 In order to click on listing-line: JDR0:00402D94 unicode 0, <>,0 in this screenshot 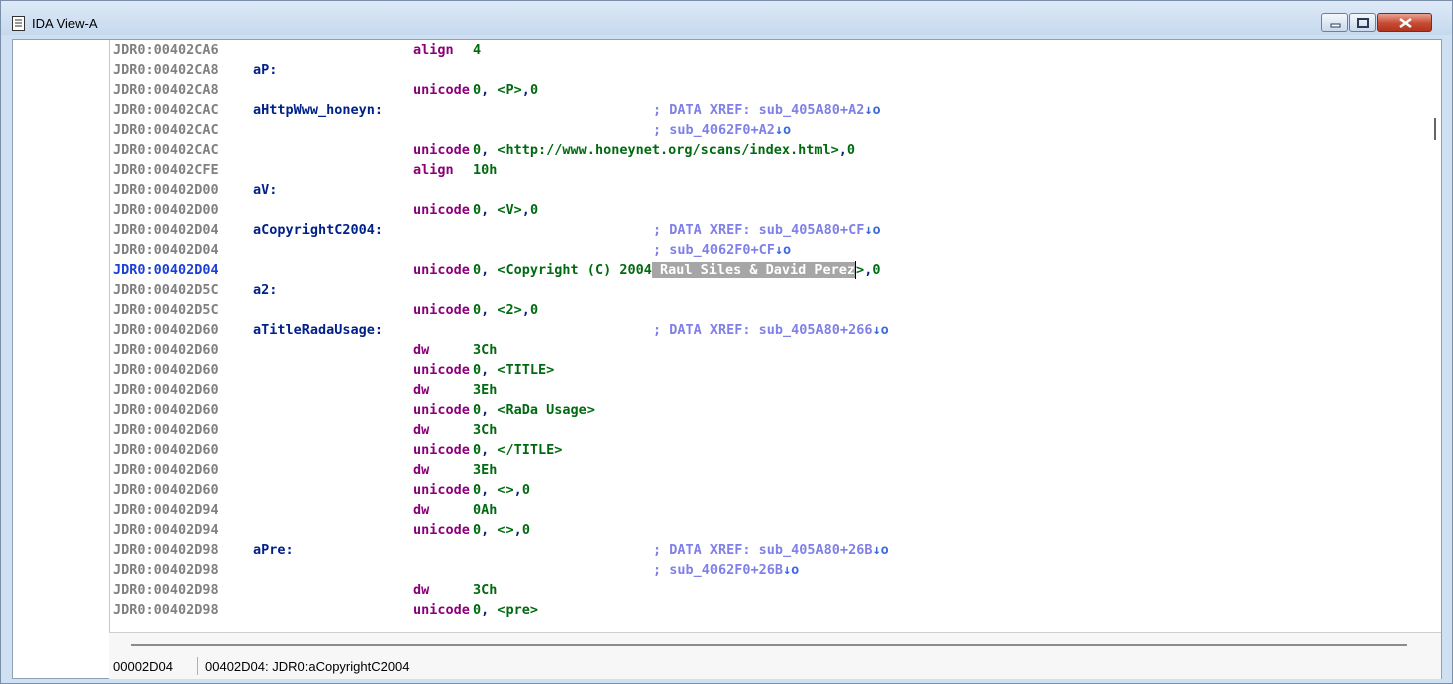, I will do `click(760, 530)`.